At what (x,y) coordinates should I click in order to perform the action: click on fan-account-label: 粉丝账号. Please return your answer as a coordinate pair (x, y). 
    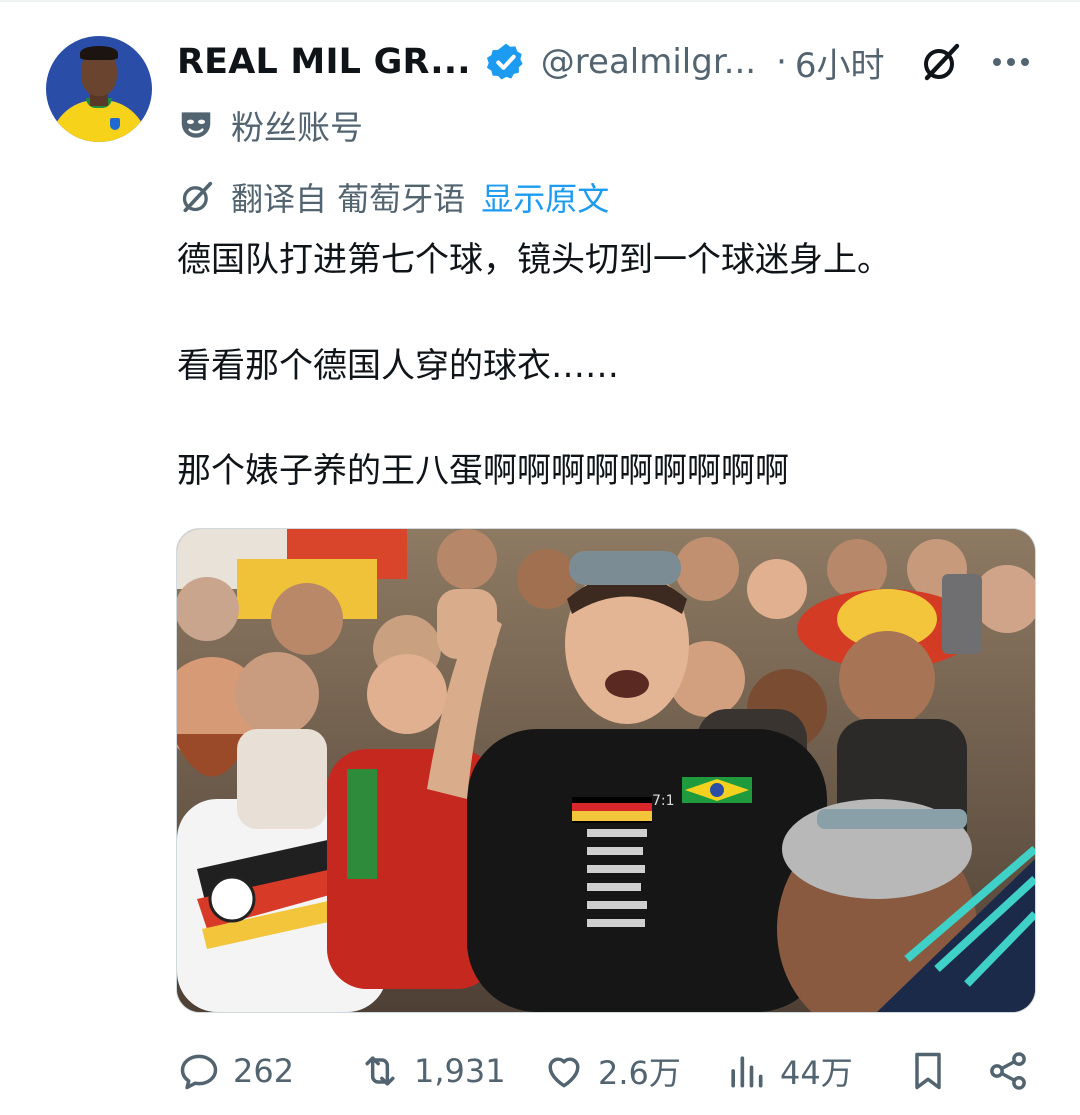
    Looking at the image, I should click on (270, 125).